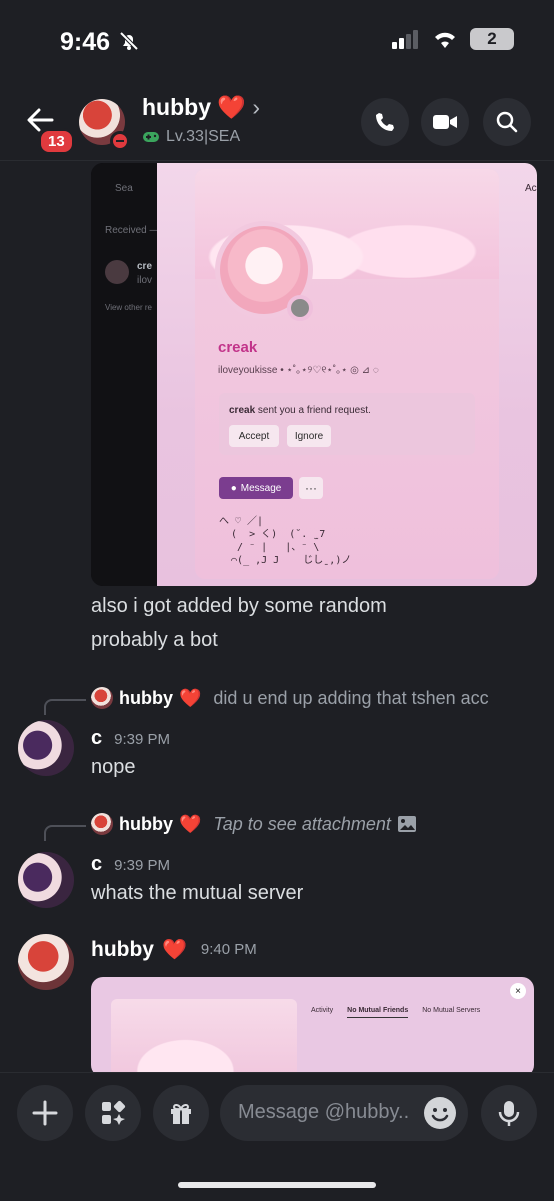  I want to click on reply-text: did u end up adding that tshen acc, so click(351, 697).